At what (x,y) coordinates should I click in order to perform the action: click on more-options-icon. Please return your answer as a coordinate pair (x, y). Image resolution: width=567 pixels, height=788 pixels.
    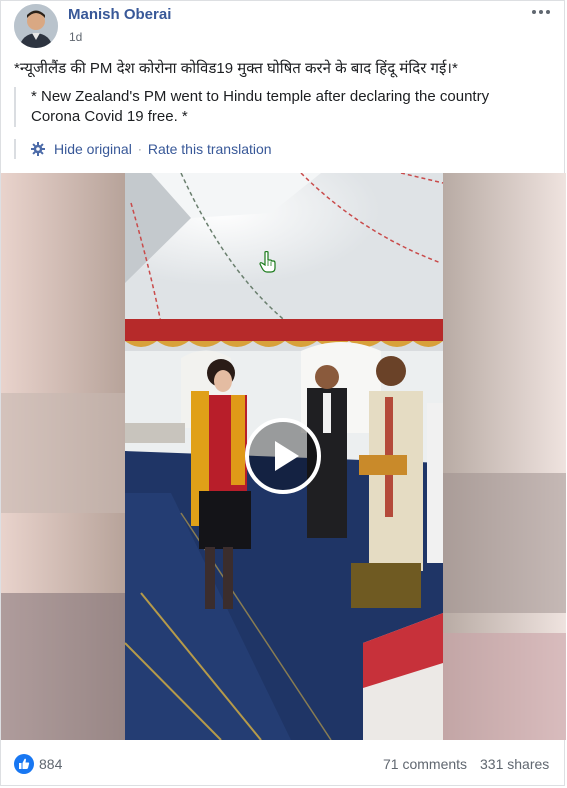
    Looking at the image, I should click on (542, 12).